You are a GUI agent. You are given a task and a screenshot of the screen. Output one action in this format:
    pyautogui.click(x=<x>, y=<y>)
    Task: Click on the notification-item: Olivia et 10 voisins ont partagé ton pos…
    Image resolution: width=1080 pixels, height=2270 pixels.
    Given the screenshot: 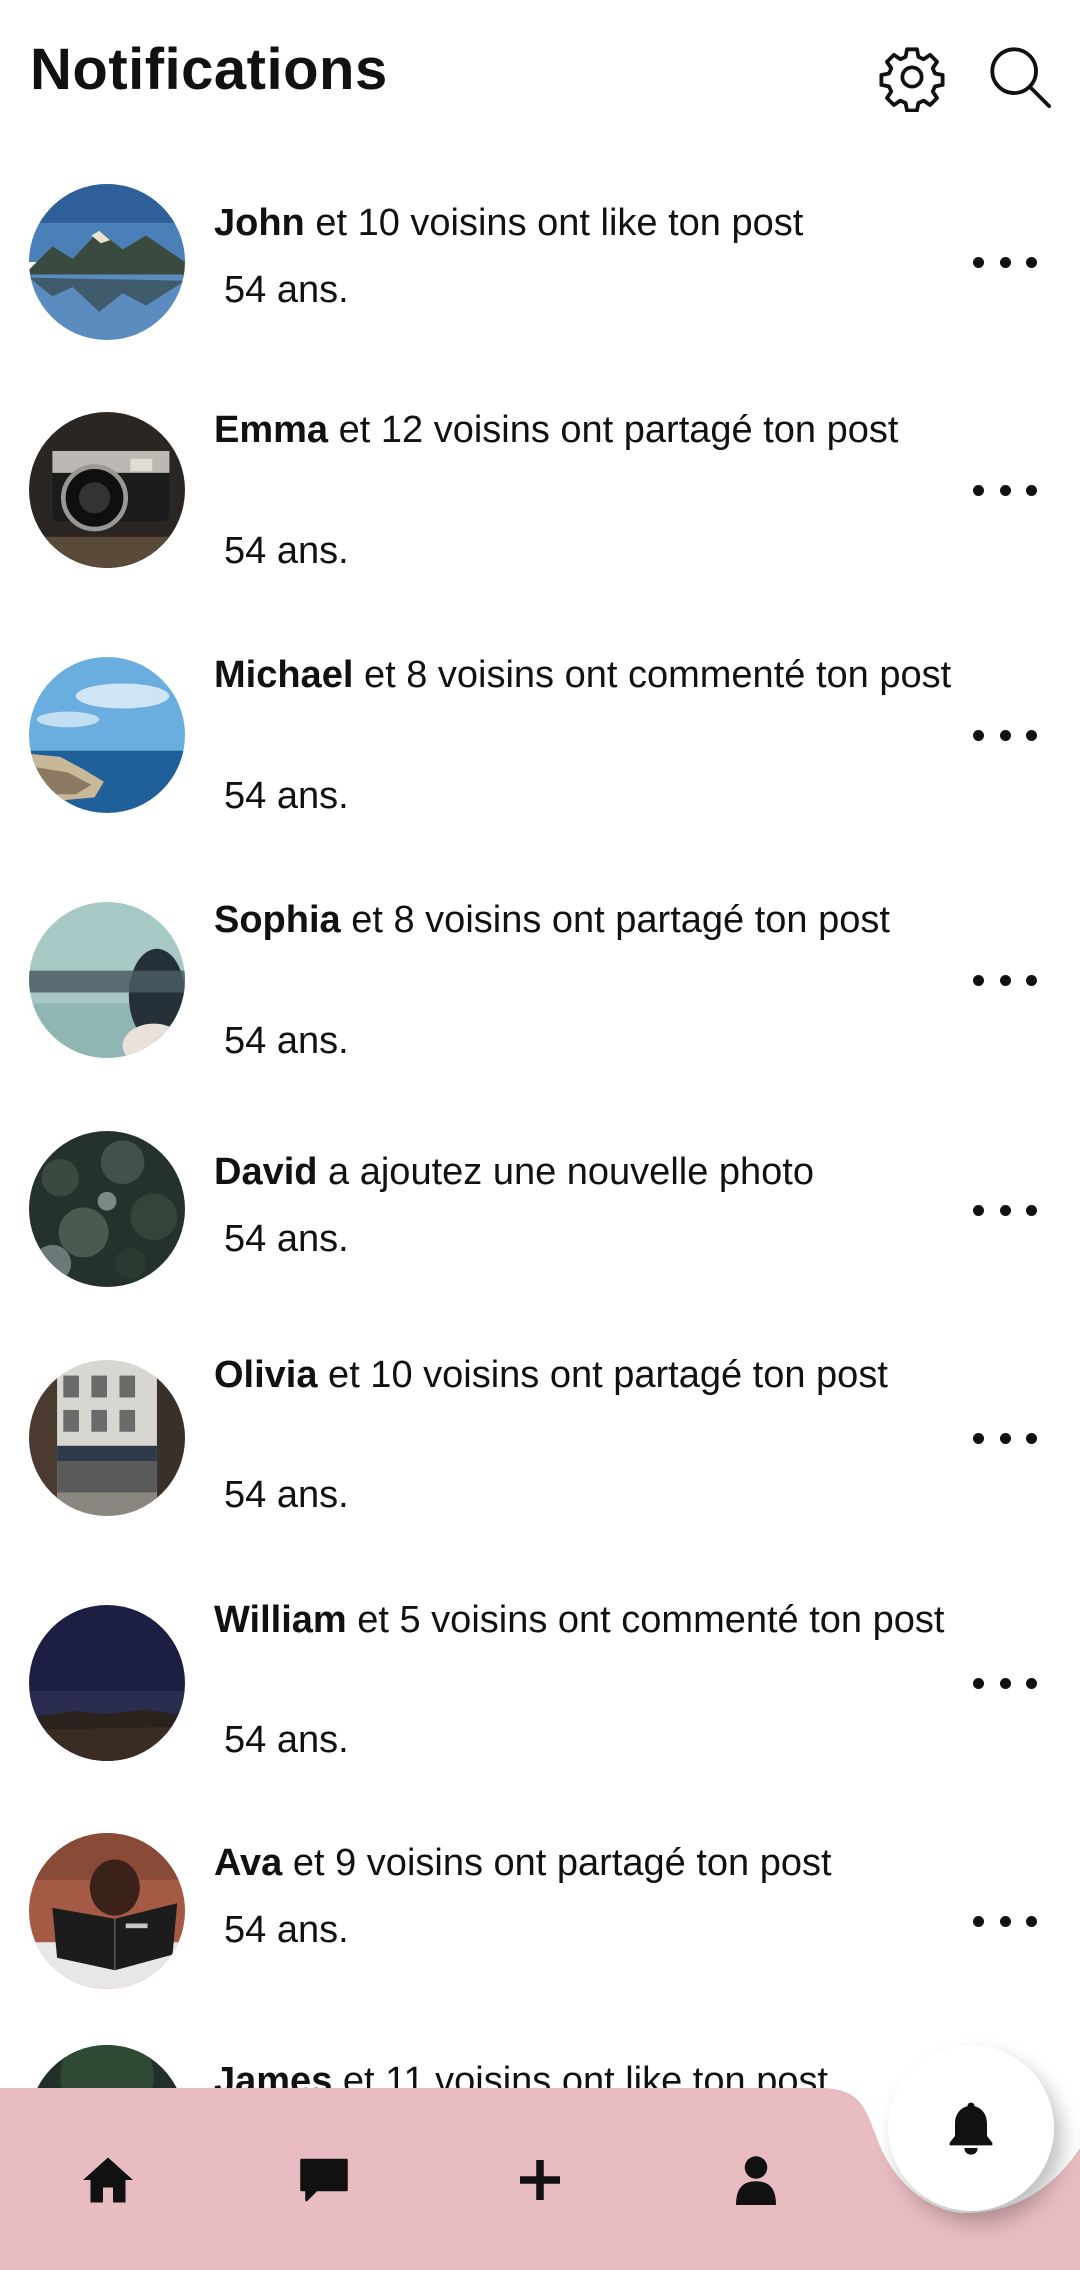 What is the action you would take?
    pyautogui.click(x=540, y=1445)
    